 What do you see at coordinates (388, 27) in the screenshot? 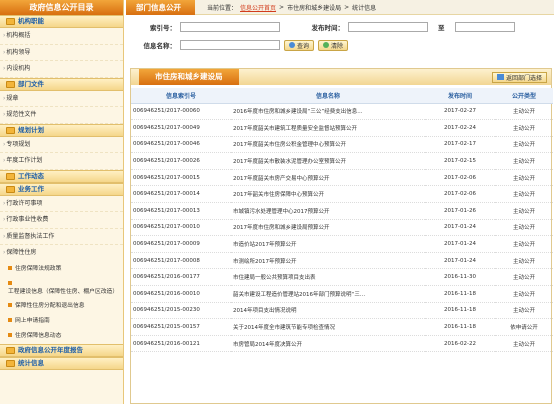
I see `date-start-input` at bounding box center [388, 27].